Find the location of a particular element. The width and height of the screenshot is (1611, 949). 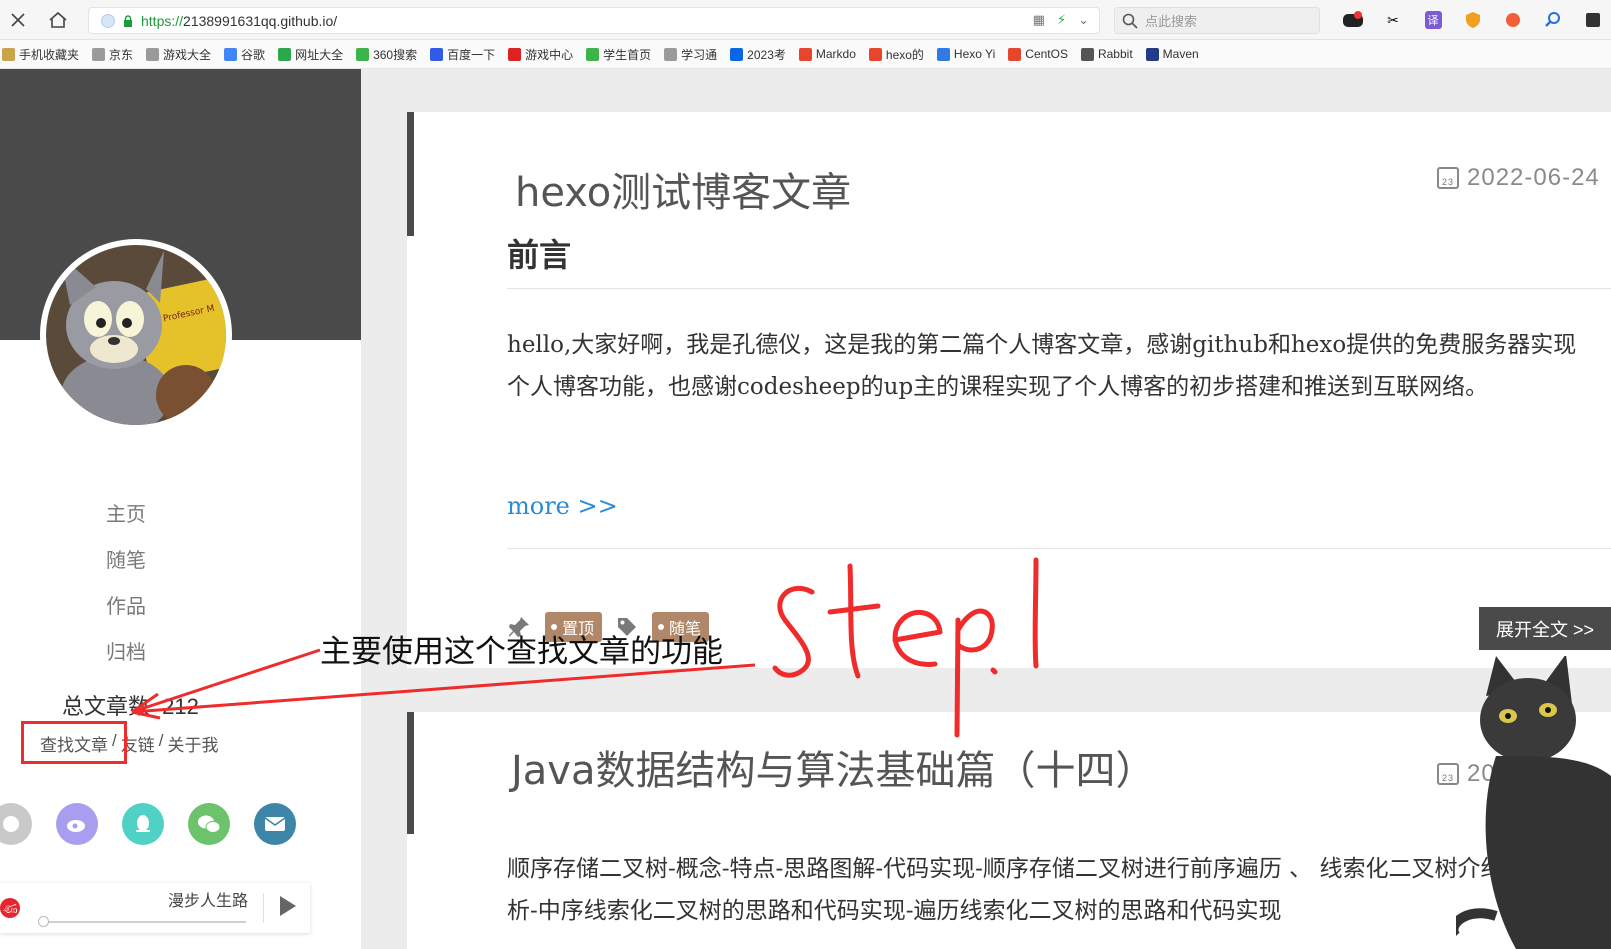

bookmark-label: Rabbit is located at coordinates (1115, 54).